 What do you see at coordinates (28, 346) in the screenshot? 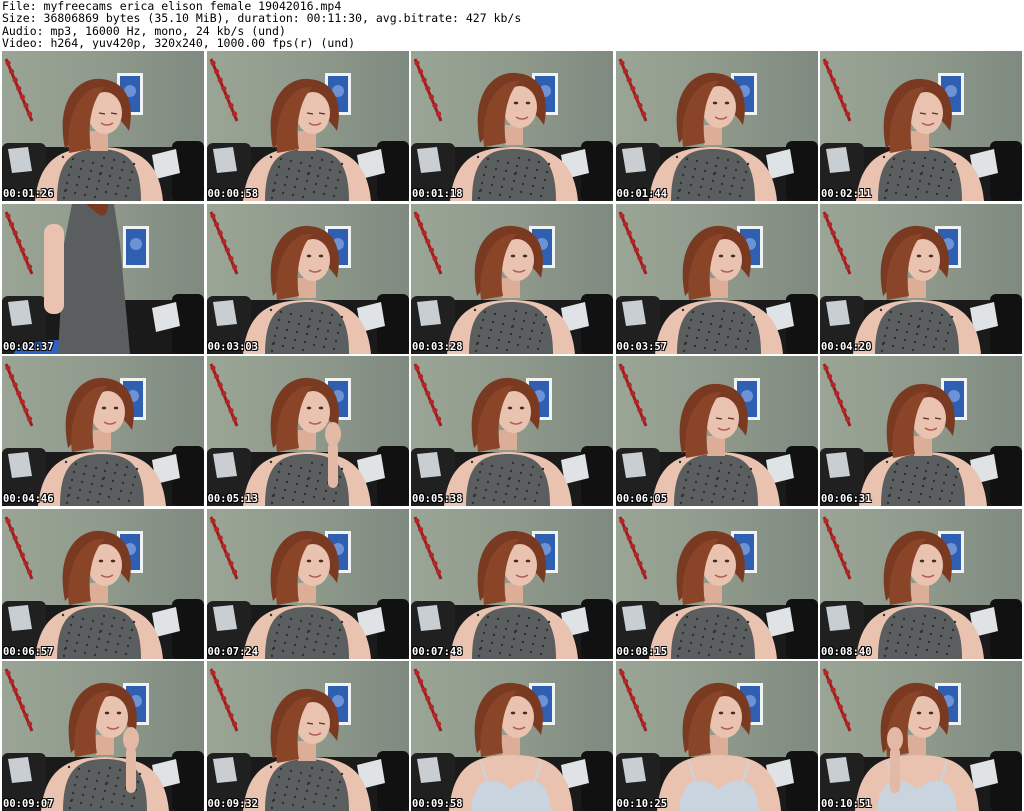
I see `timestamp-label: 00:02:37` at bounding box center [28, 346].